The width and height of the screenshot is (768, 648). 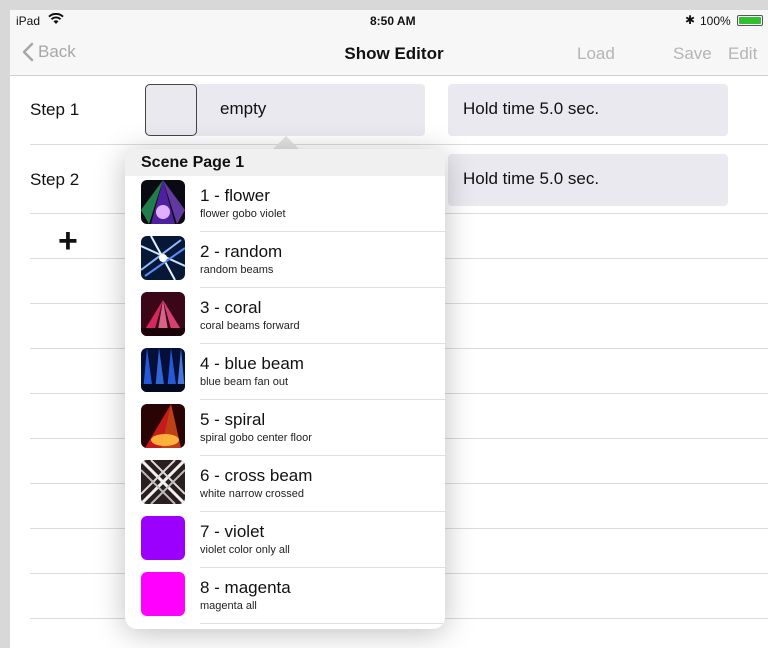 What do you see at coordinates (171, 110) in the screenshot?
I see `scene-thumbnail` at bounding box center [171, 110].